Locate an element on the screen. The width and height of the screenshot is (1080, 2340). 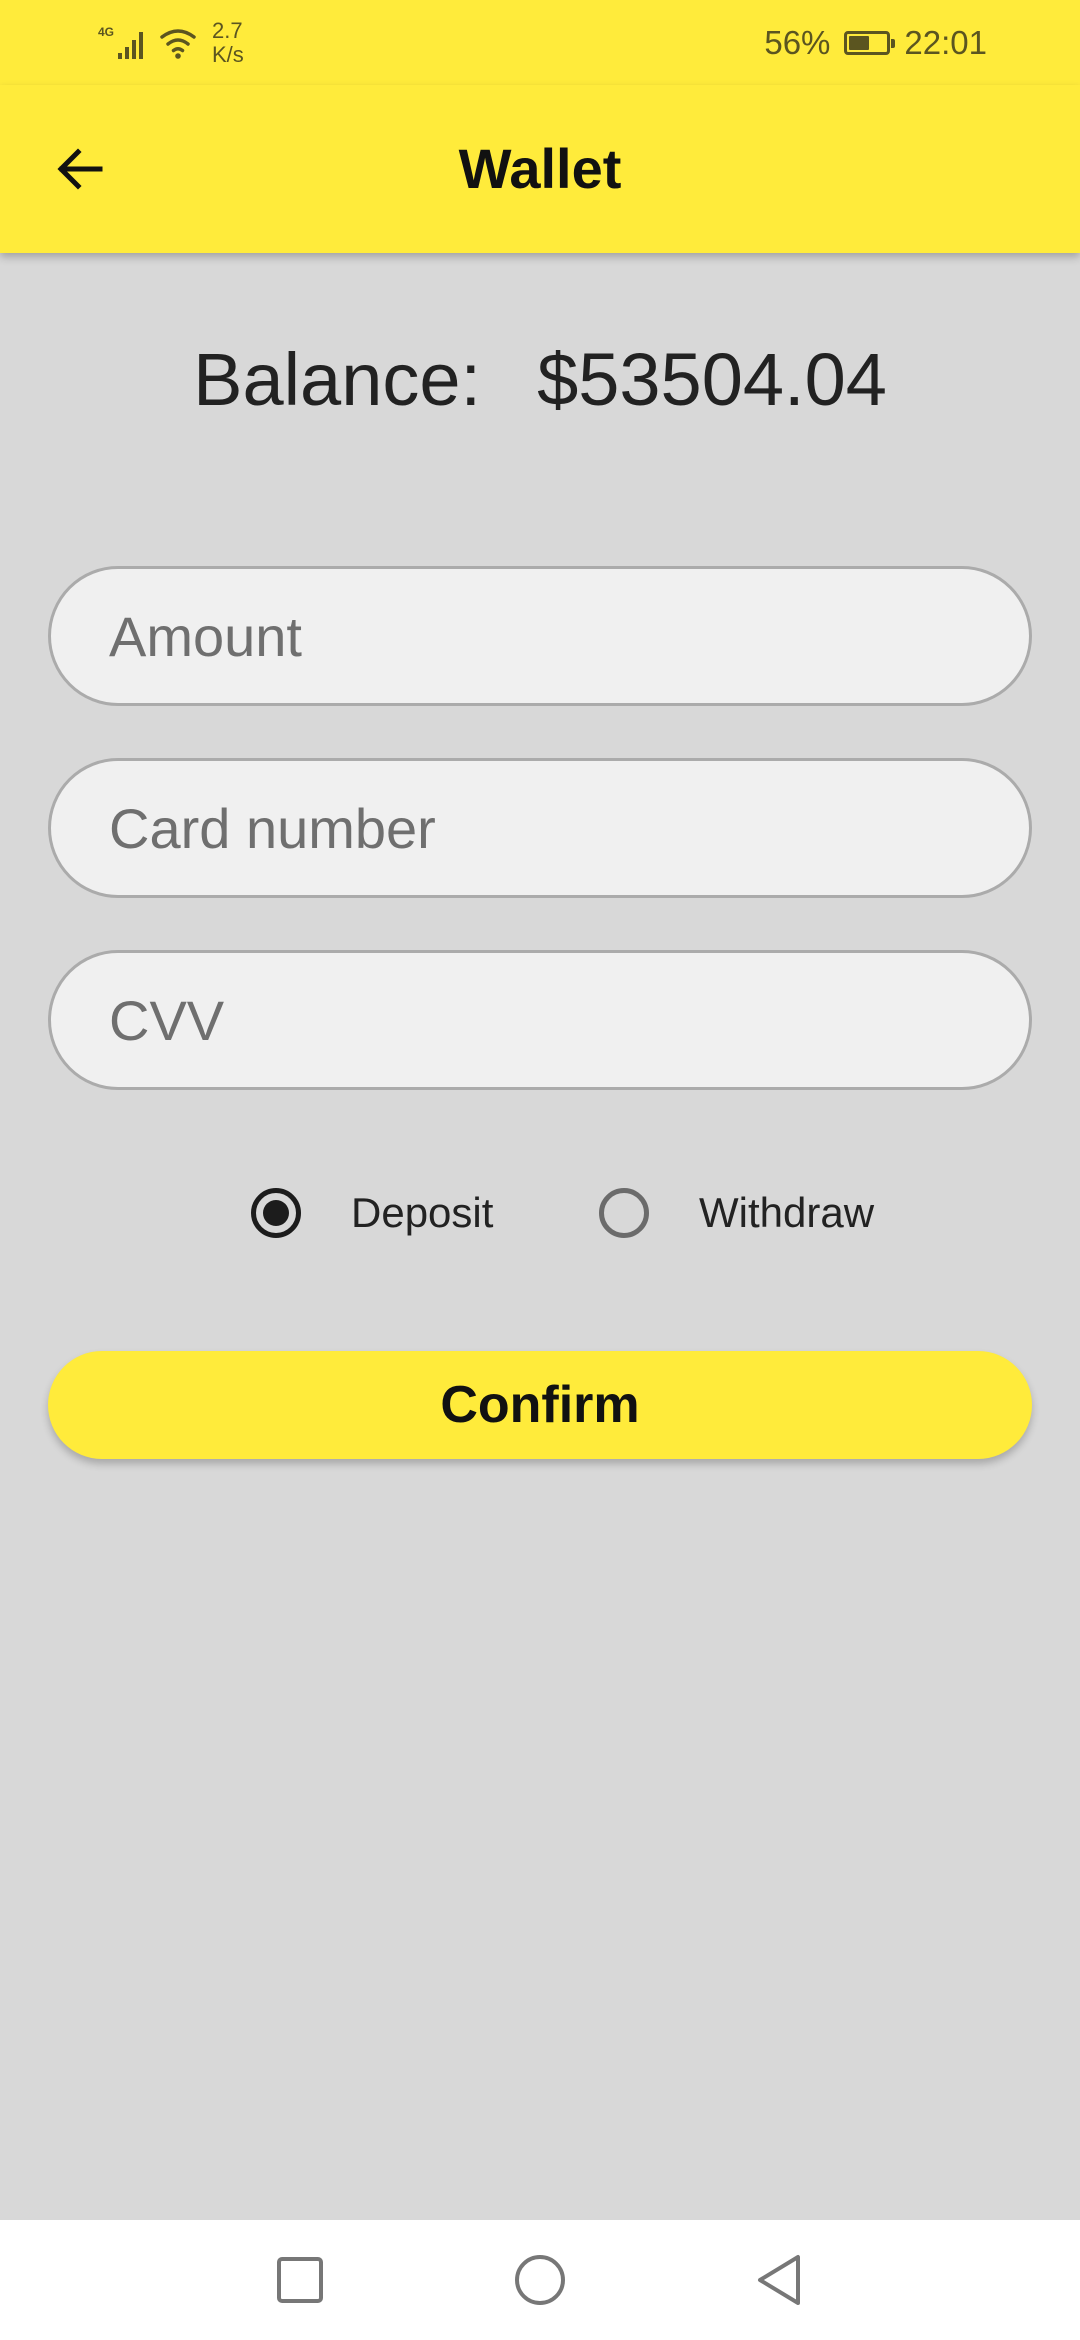
cvv-input is located at coordinates (540, 1020).